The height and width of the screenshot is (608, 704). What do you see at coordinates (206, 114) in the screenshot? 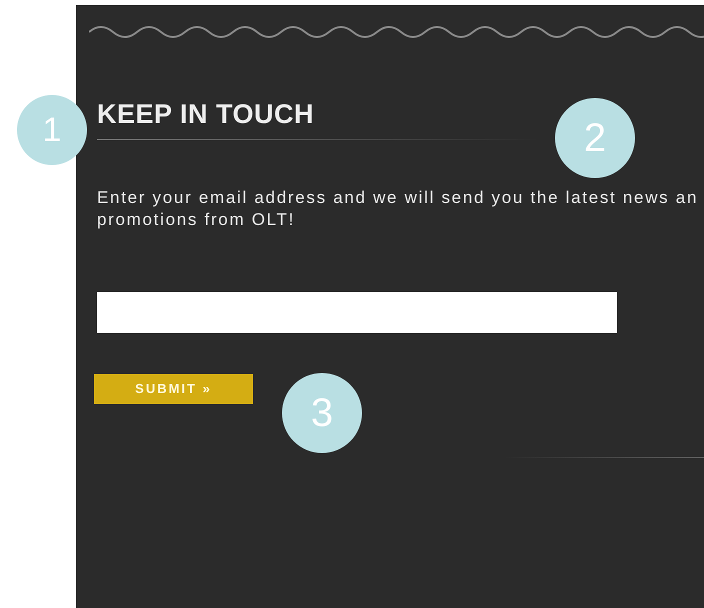
I see `section-heading: KEEP IN TOUCH` at bounding box center [206, 114].